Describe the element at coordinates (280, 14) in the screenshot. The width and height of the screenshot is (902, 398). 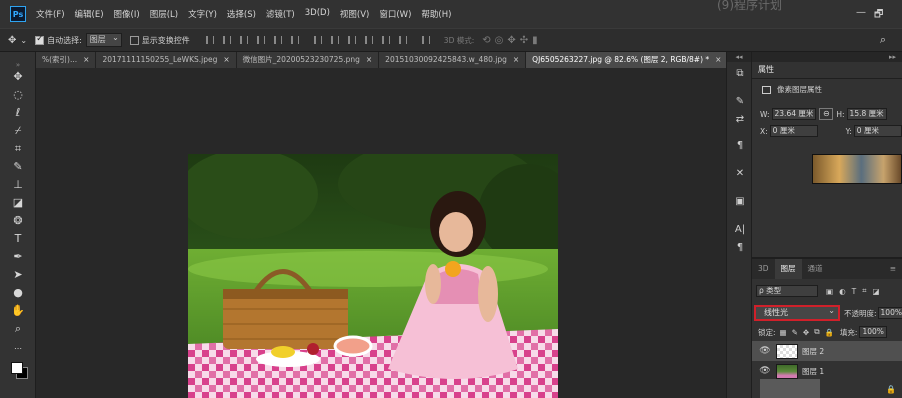
I see `menu-filter: 滤镜(T)` at that location.